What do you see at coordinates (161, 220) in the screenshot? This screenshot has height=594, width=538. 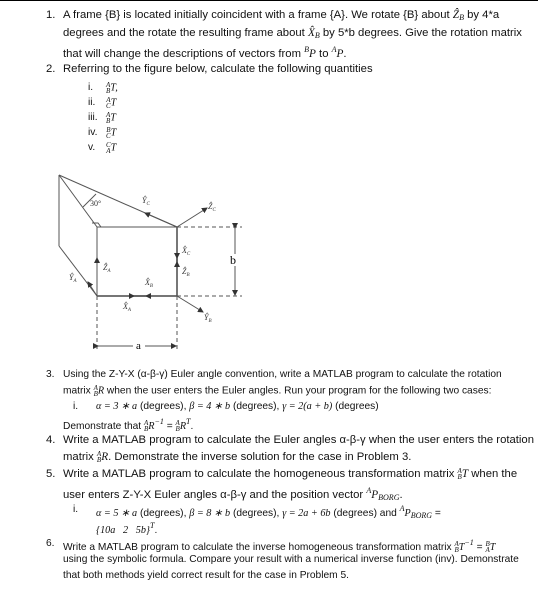 I see `yc-arrow` at bounding box center [161, 220].